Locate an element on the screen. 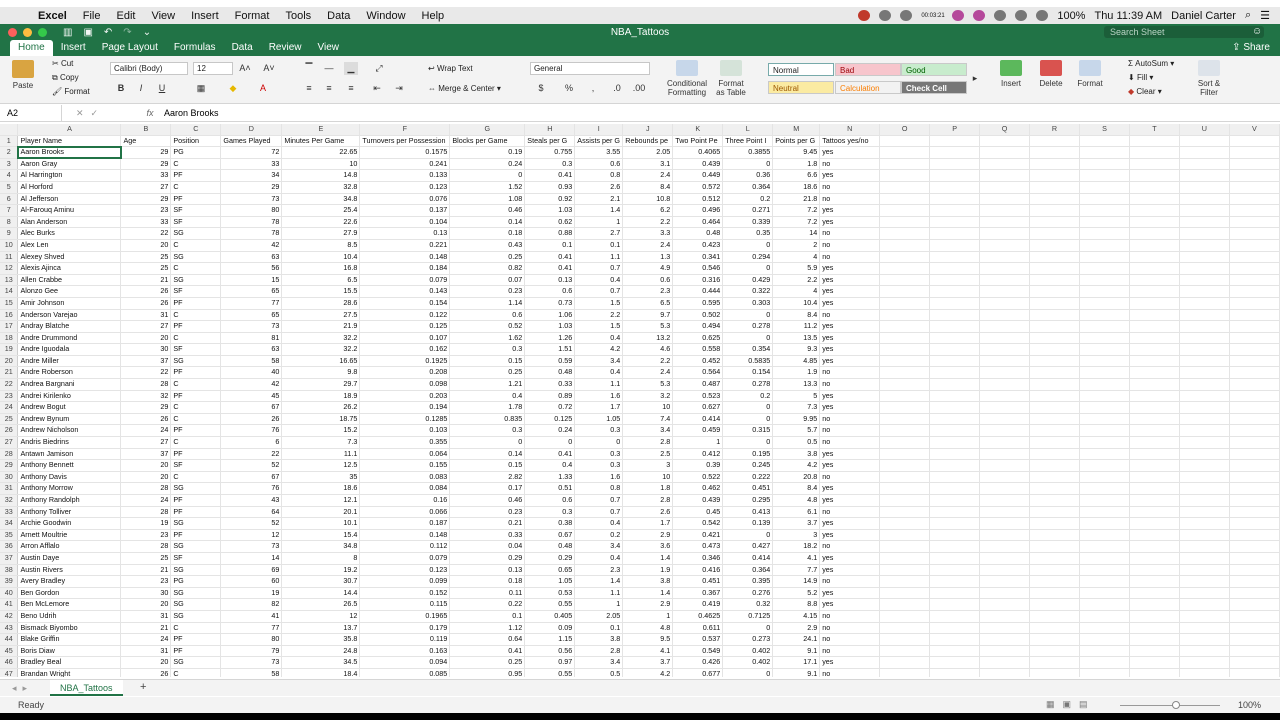  column-header: N is located at coordinates (850, 130).